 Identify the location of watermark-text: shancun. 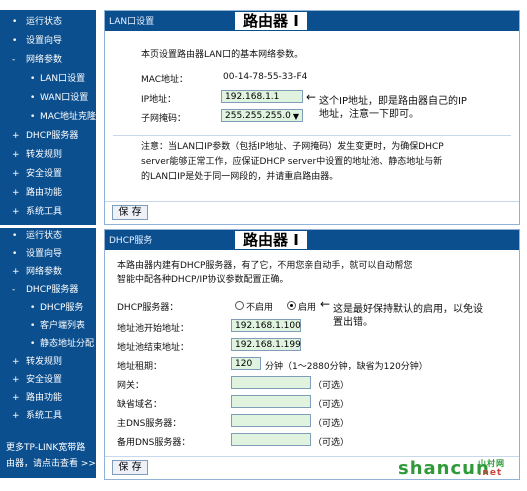
(444, 468).